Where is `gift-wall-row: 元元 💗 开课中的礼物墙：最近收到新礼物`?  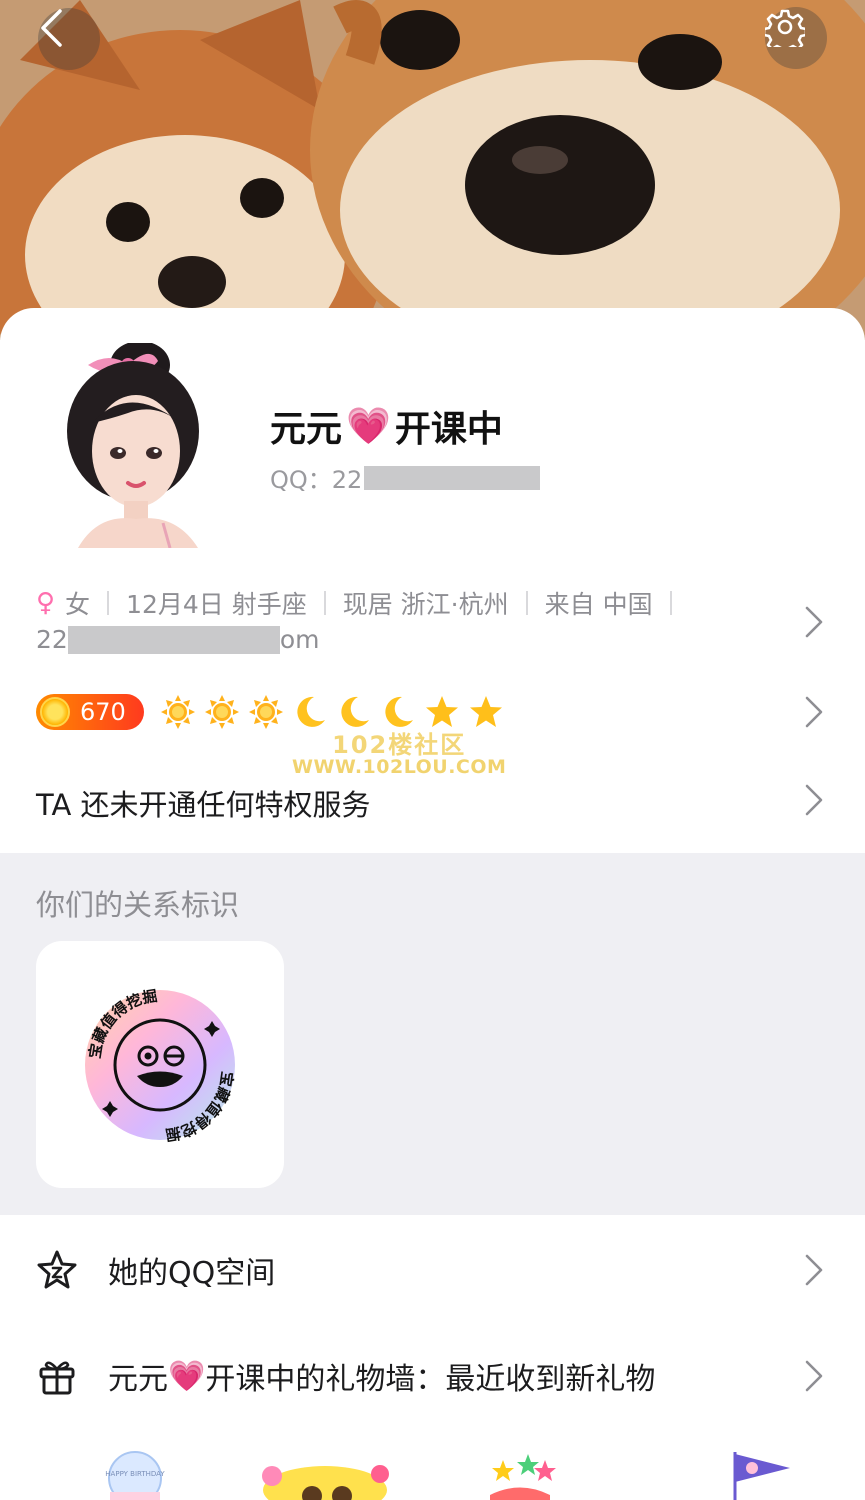 gift-wall-row: 元元 💗 开课中的礼物墙：最近收到新礼物 is located at coordinates (432, 1376).